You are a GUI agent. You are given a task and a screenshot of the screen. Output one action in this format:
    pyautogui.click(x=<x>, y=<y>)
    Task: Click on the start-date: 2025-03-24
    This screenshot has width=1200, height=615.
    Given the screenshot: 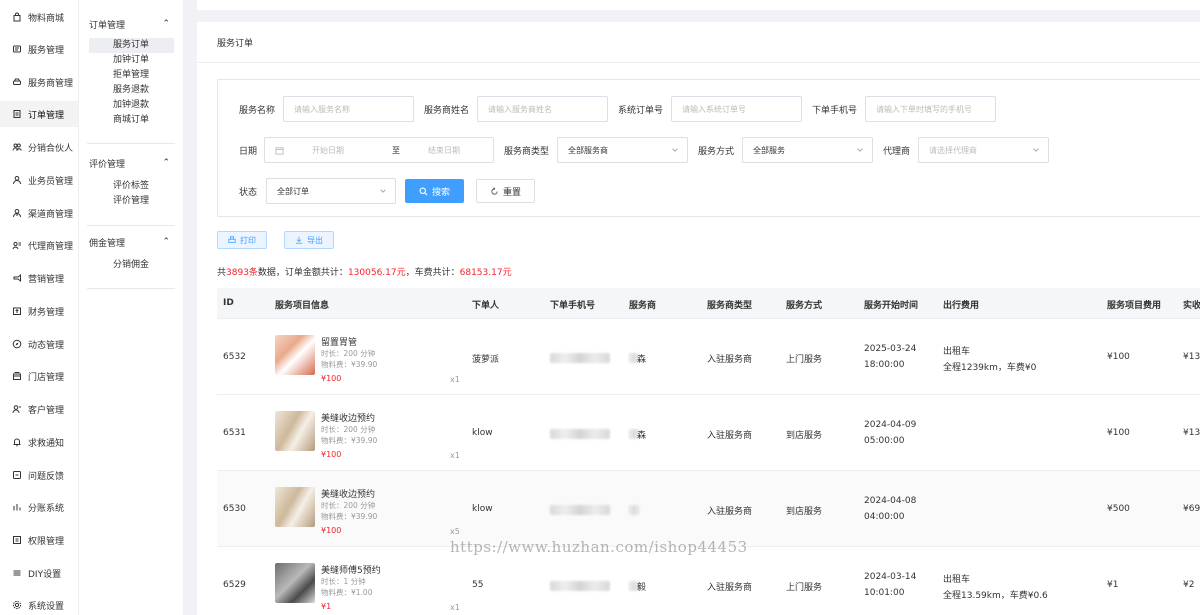 What is the action you would take?
    pyautogui.click(x=890, y=349)
    